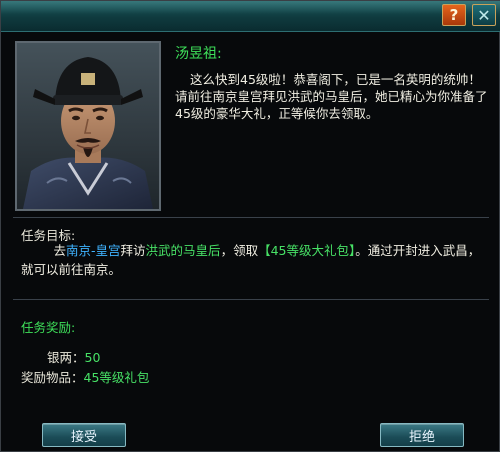 Image resolution: width=500 pixels, height=452 pixels. Describe the element at coordinates (198, 54) in the screenshot. I see `npc-name: 汤昱祖:` at that location.